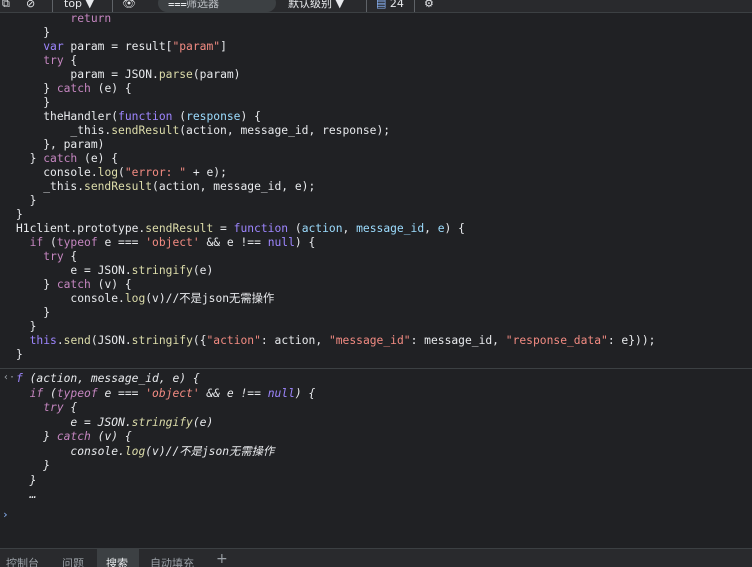 This screenshot has height=567, width=752. Describe the element at coordinates (53, 46) in the screenshot. I see `code-token: var` at that location.